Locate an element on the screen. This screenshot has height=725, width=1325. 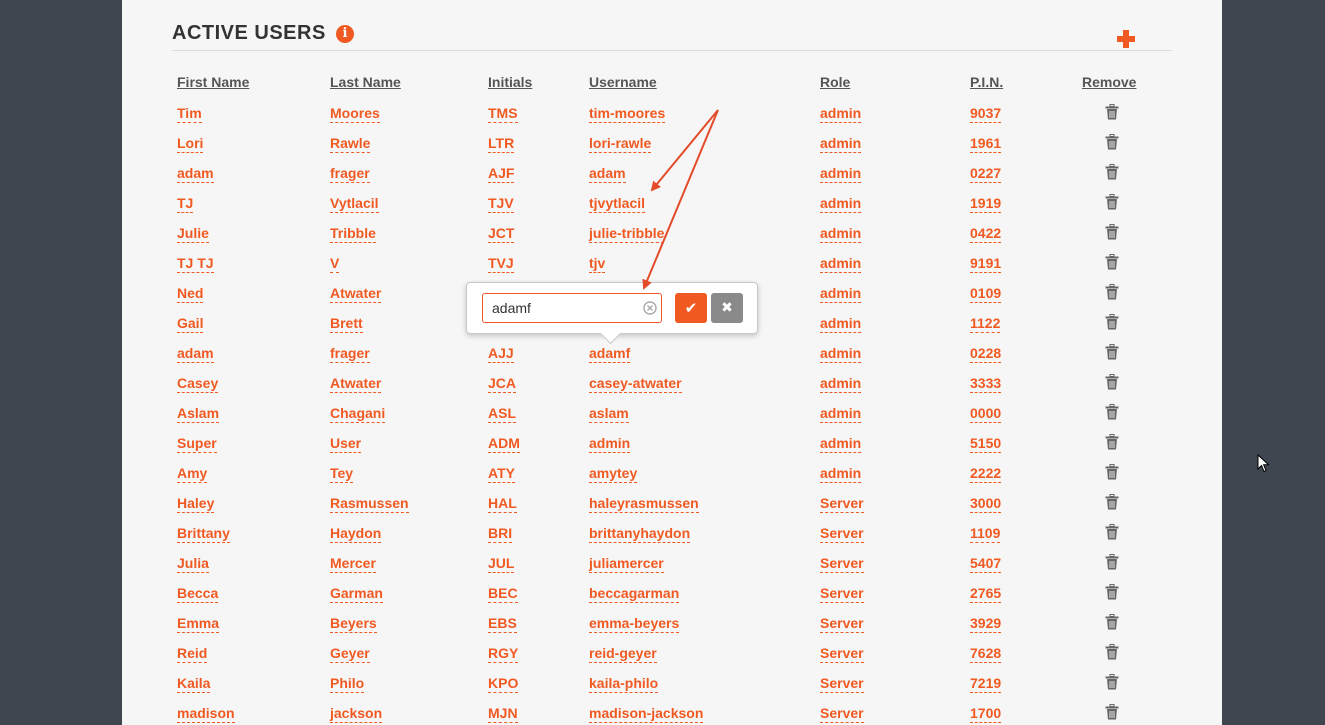
cell-pin: 5150 is located at coordinates (986, 443).